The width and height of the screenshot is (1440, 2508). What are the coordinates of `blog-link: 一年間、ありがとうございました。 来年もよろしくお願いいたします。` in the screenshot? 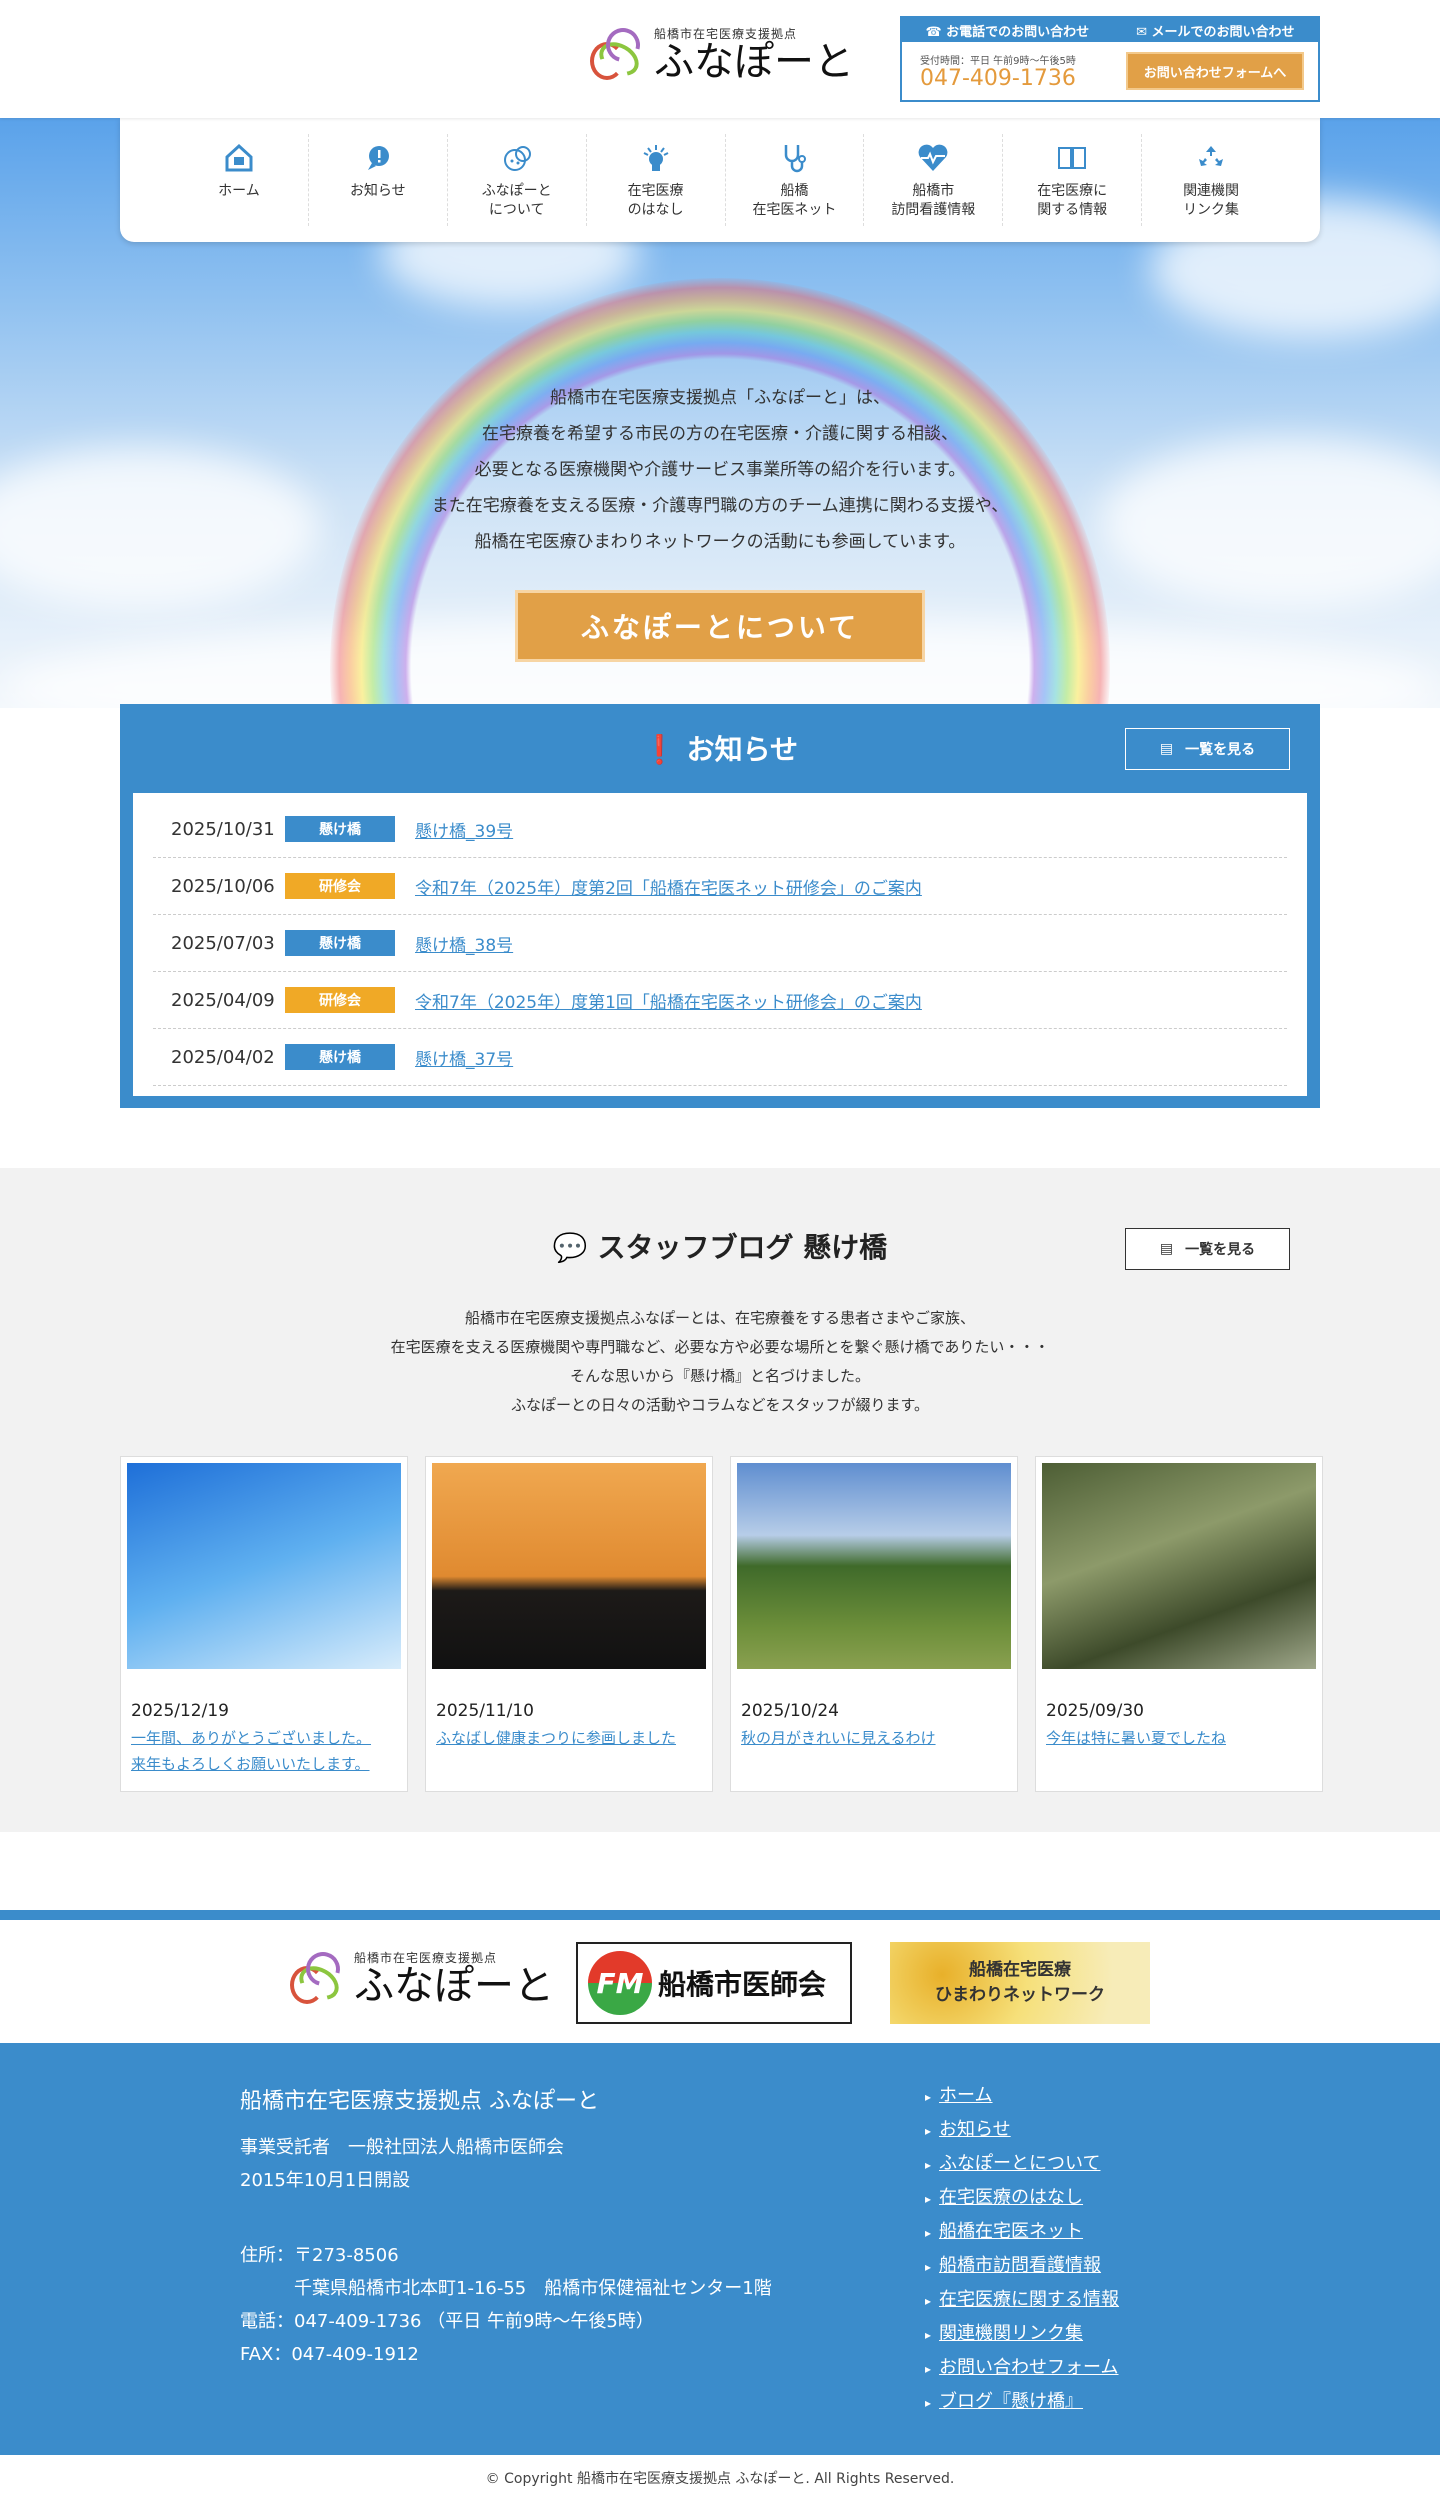 It's located at (264, 1751).